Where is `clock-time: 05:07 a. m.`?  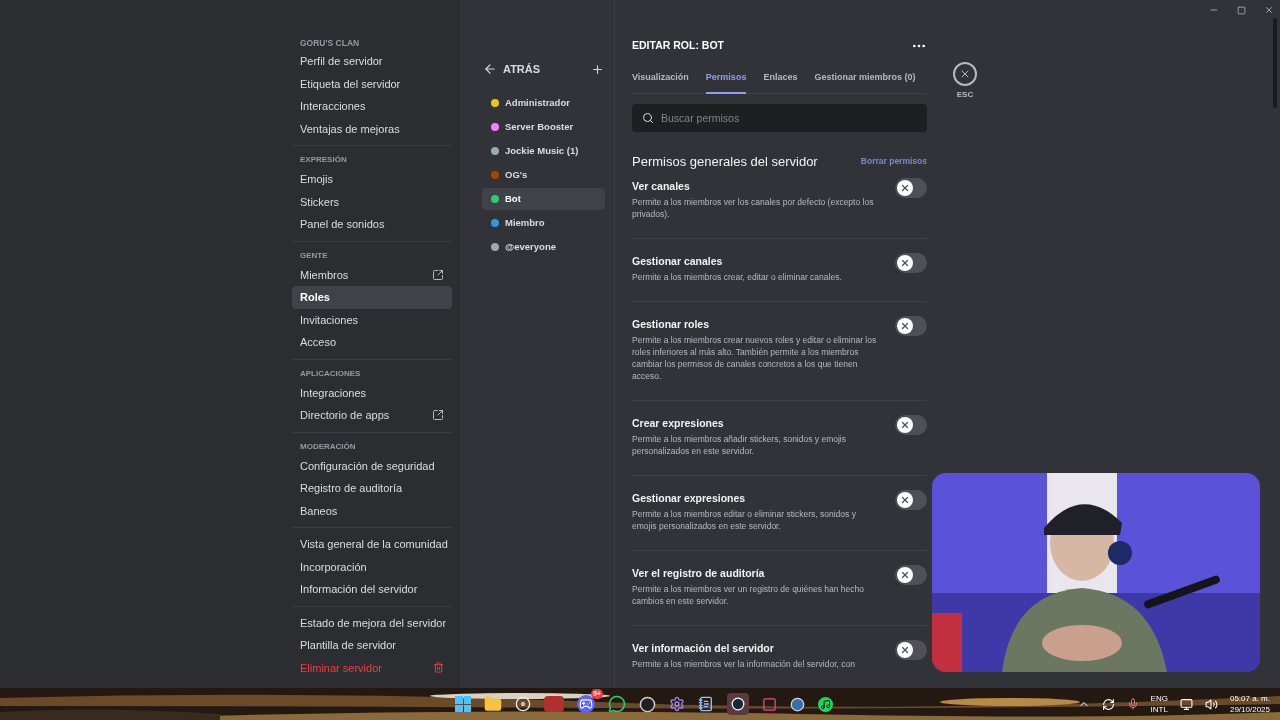 clock-time: 05:07 a. m. is located at coordinates (1249, 698).